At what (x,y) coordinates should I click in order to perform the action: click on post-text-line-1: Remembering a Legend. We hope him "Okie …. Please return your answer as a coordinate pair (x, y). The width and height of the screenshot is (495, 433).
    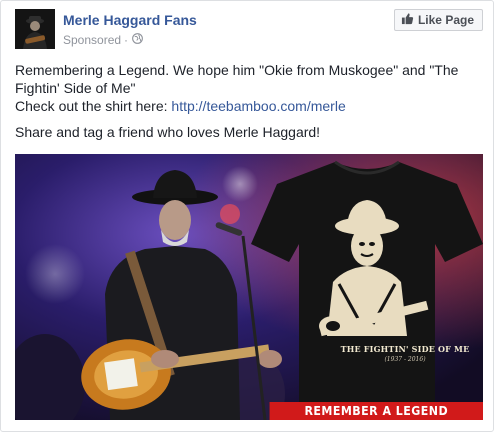
    Looking at the image, I should click on (237, 79).